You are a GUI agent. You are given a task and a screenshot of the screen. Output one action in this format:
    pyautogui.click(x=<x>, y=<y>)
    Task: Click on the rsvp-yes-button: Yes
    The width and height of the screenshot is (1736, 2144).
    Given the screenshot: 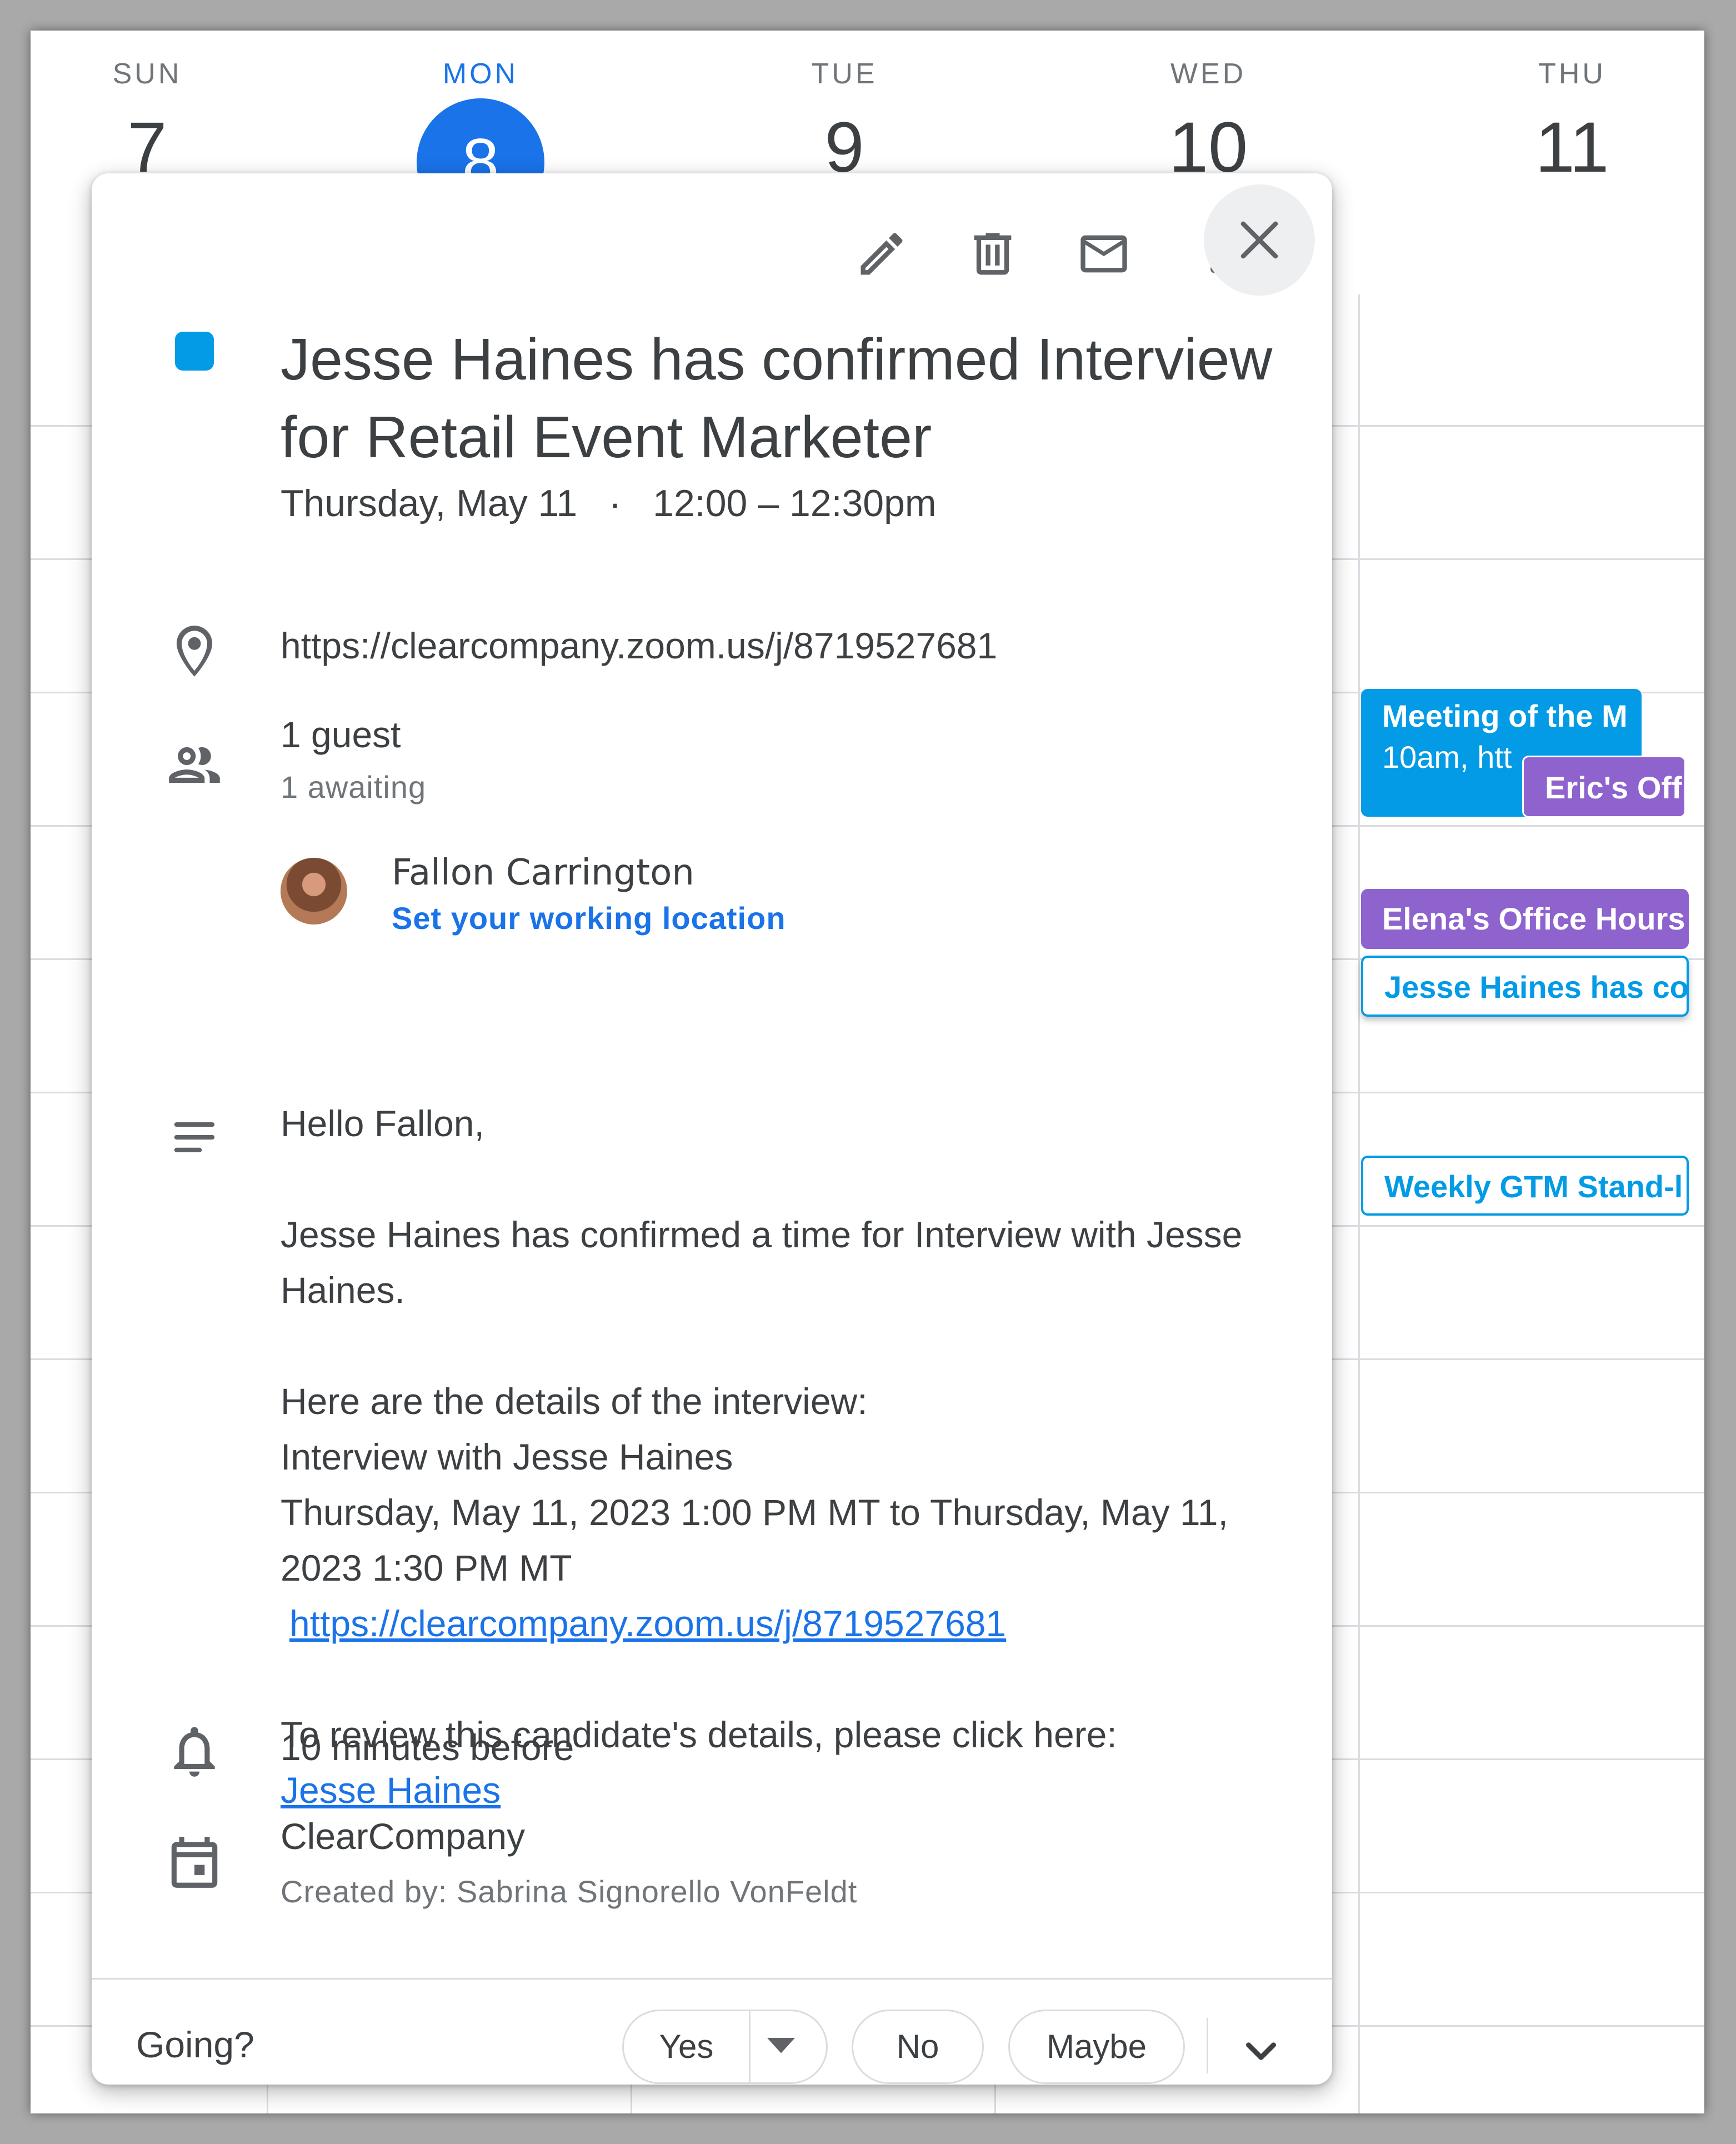 What is the action you would take?
    pyautogui.click(x=725, y=2047)
    